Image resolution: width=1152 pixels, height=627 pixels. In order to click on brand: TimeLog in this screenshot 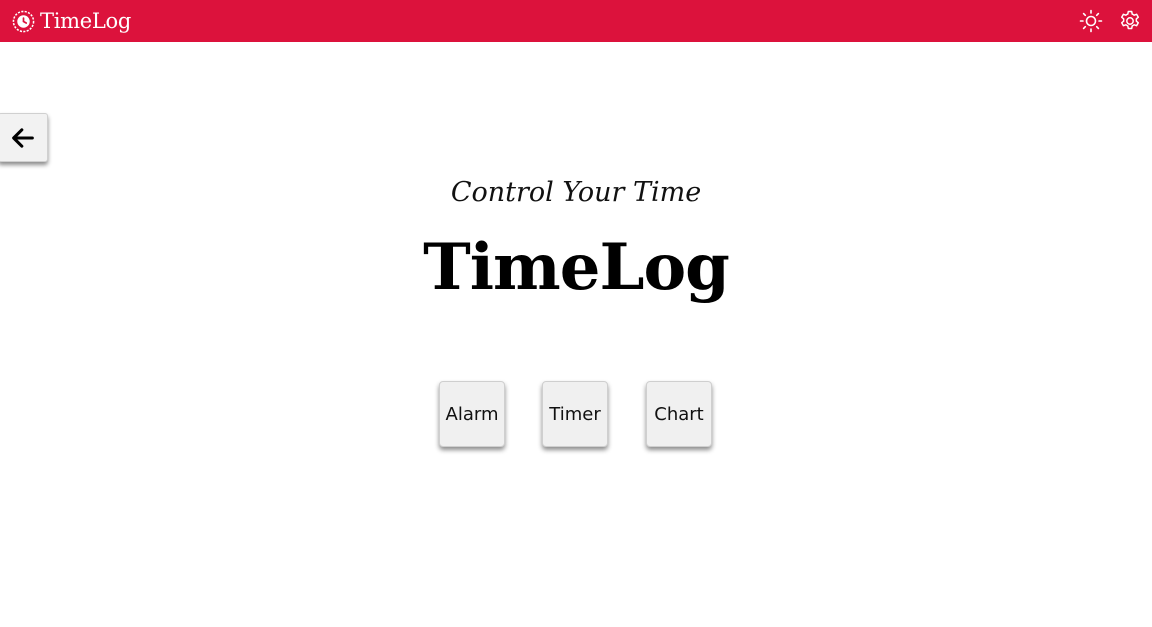, I will do `click(71, 21)`.